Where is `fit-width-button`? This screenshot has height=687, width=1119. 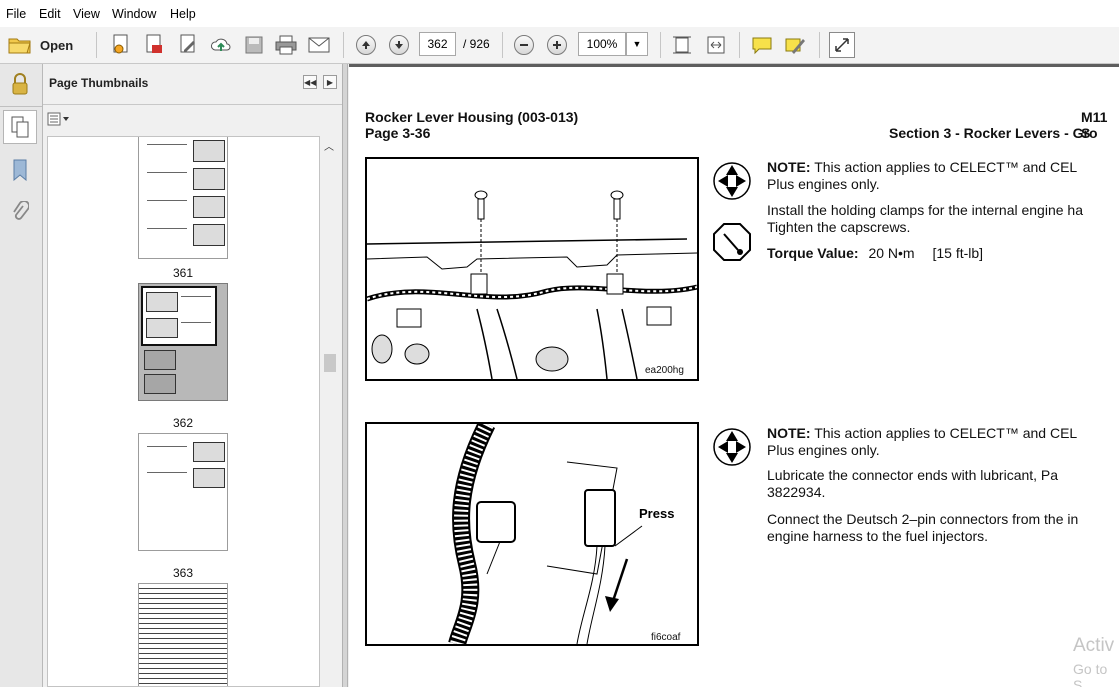
fit-width-button is located at coordinates (716, 45).